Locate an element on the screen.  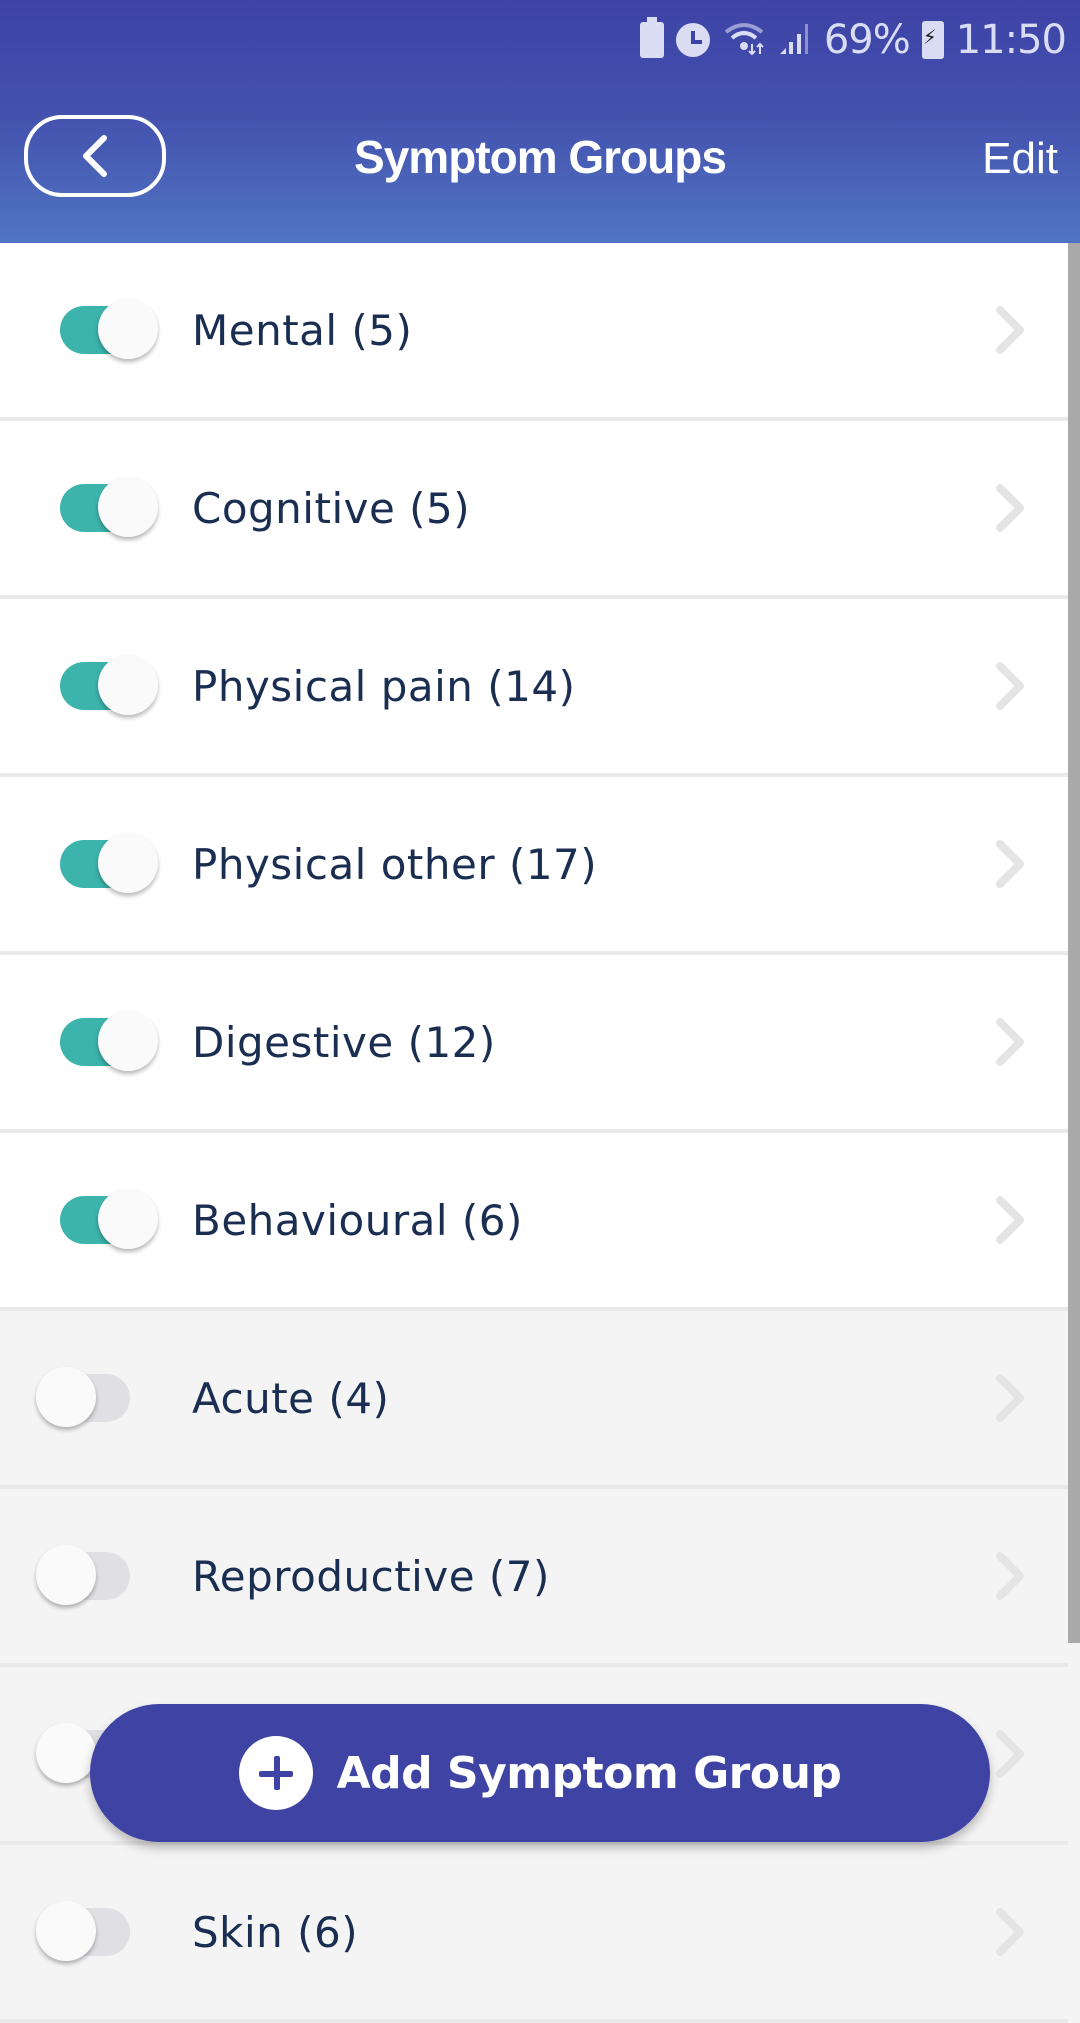
list-item: Skin (6) is located at coordinates (534, 1934).